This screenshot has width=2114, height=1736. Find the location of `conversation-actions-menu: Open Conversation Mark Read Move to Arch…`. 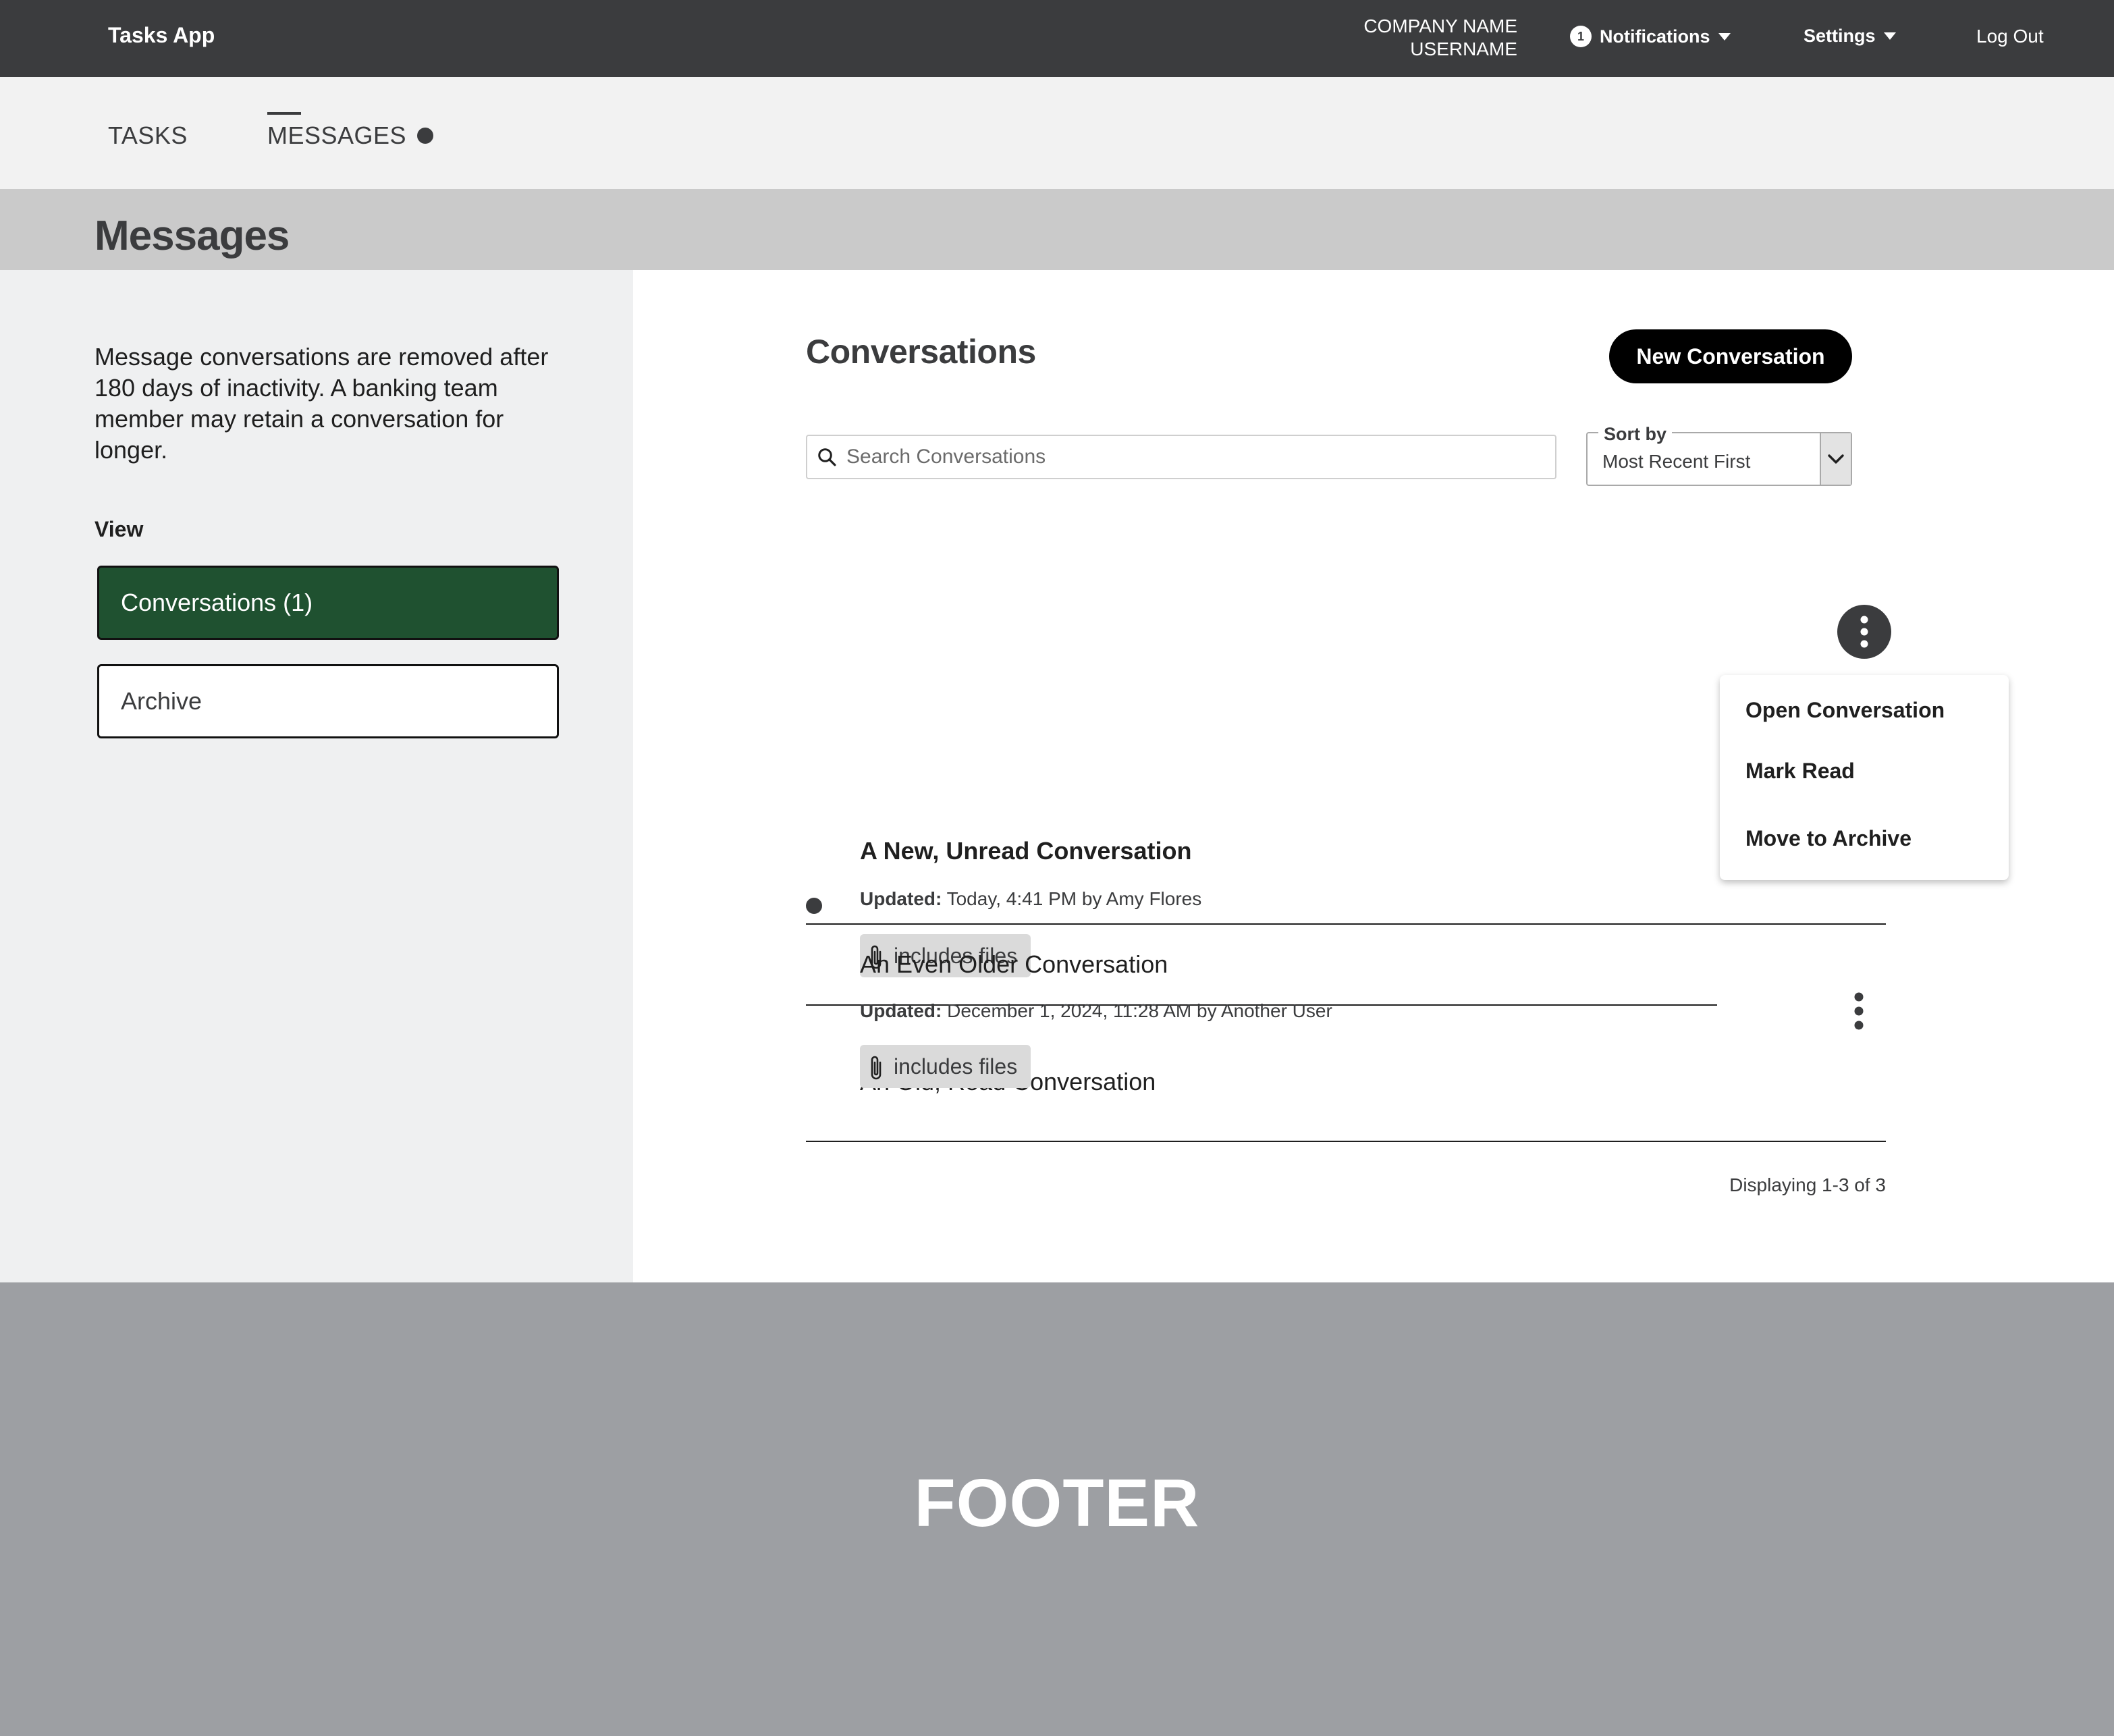

conversation-actions-menu: Open Conversation Mark Read Move to Arch… is located at coordinates (1864, 778).